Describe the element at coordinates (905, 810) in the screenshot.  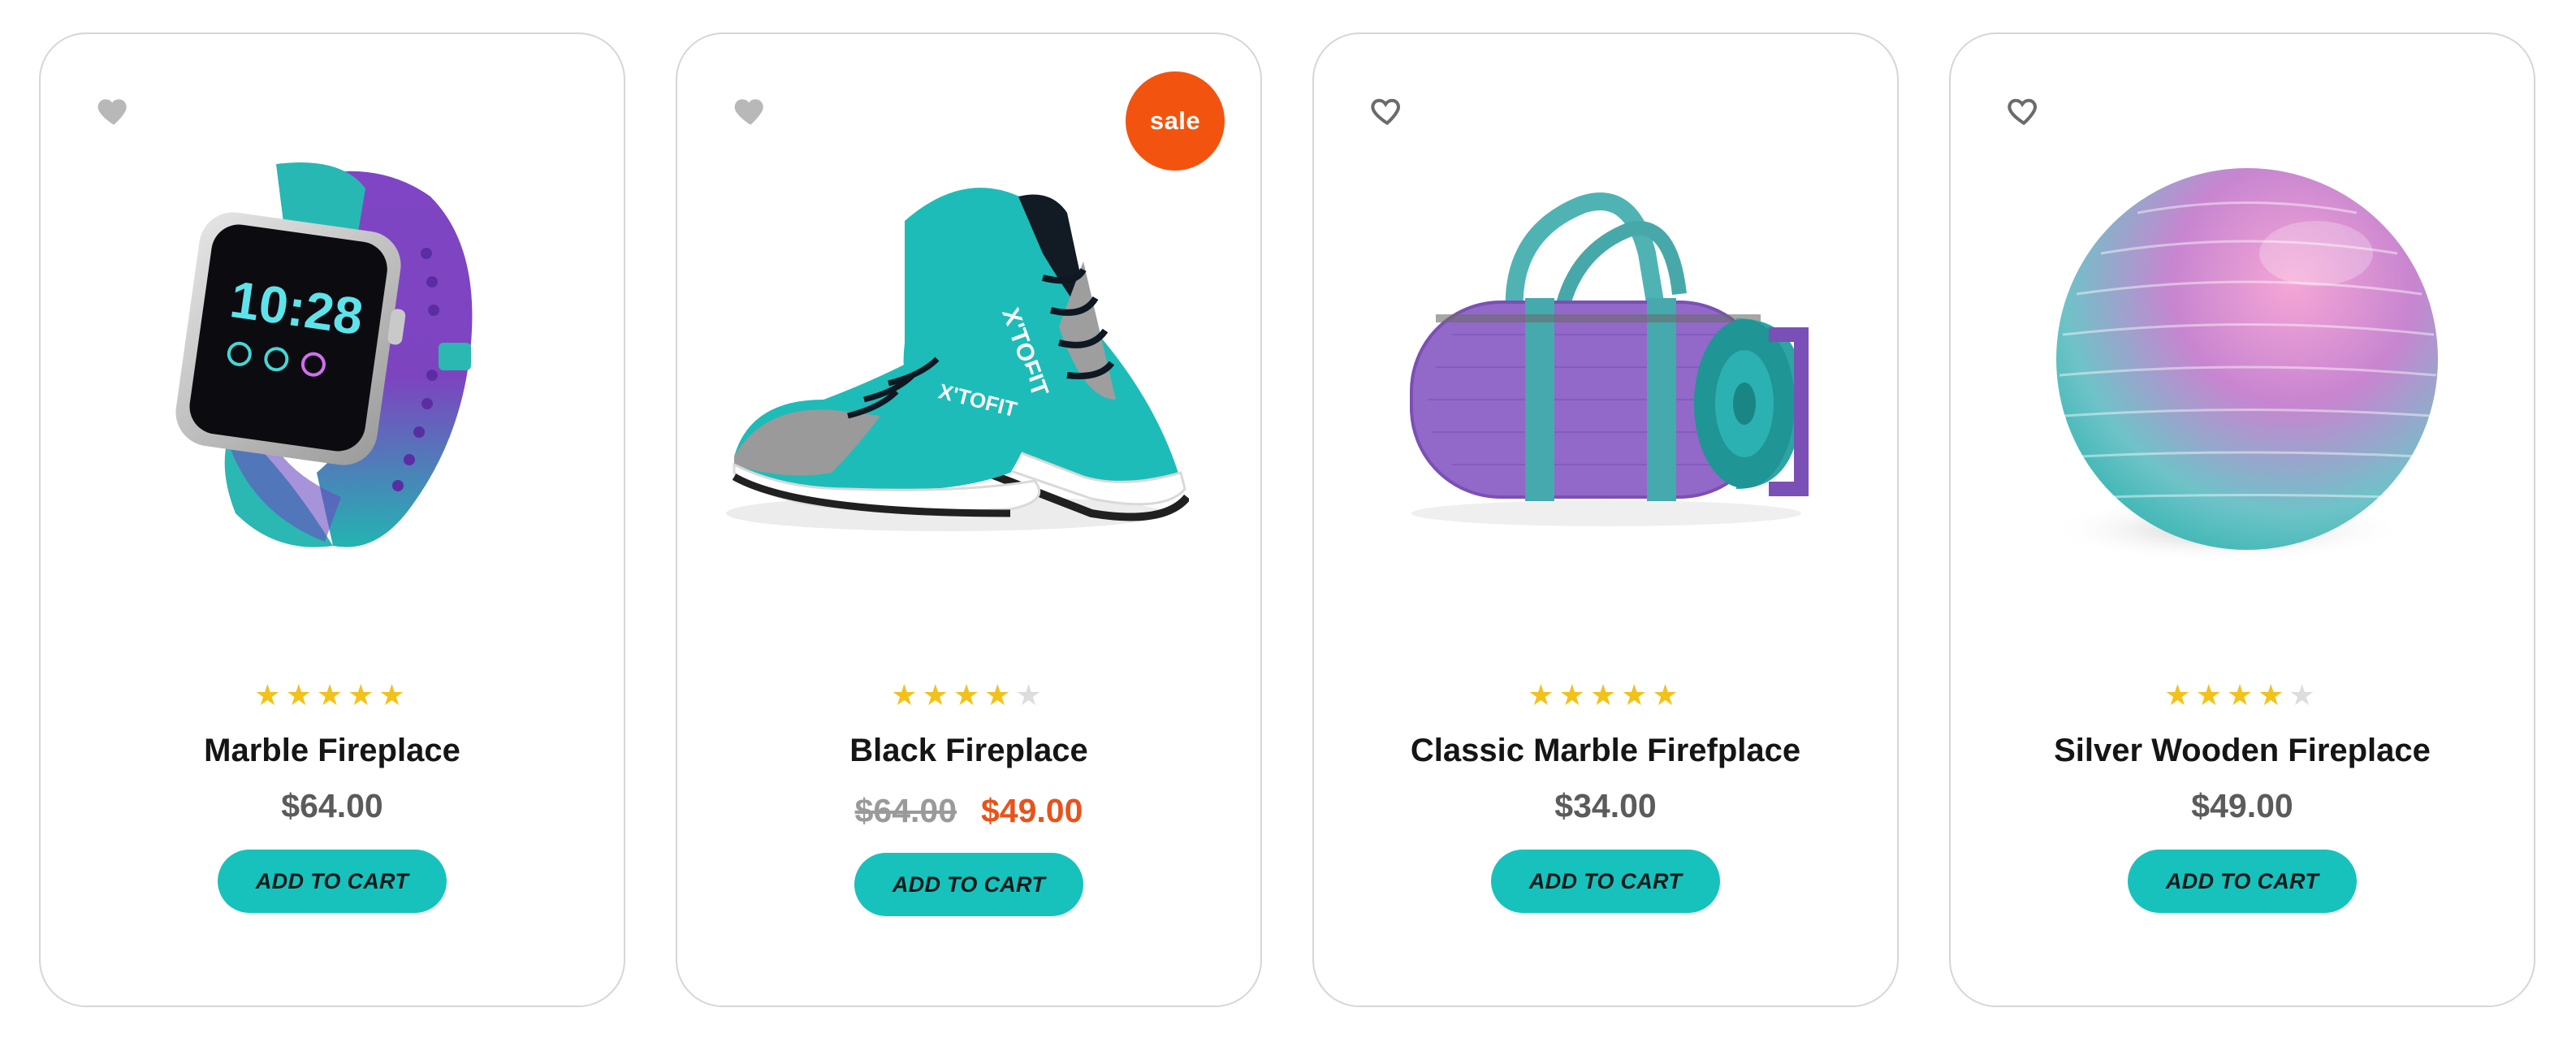
I see `original-price: $64.00` at that location.